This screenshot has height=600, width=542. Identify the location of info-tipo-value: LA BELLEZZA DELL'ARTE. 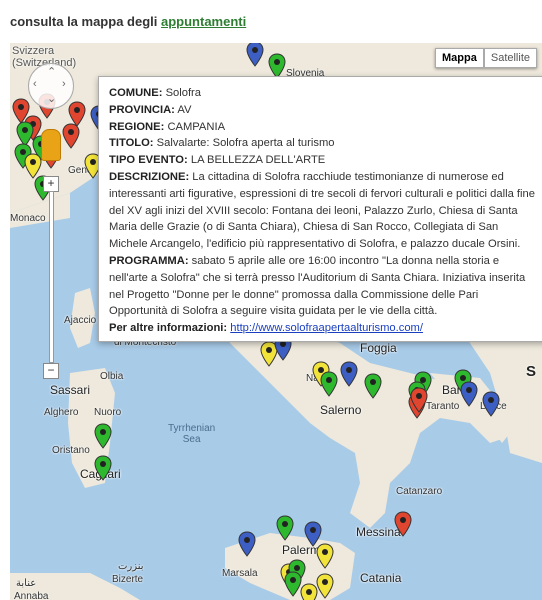
(258, 160).